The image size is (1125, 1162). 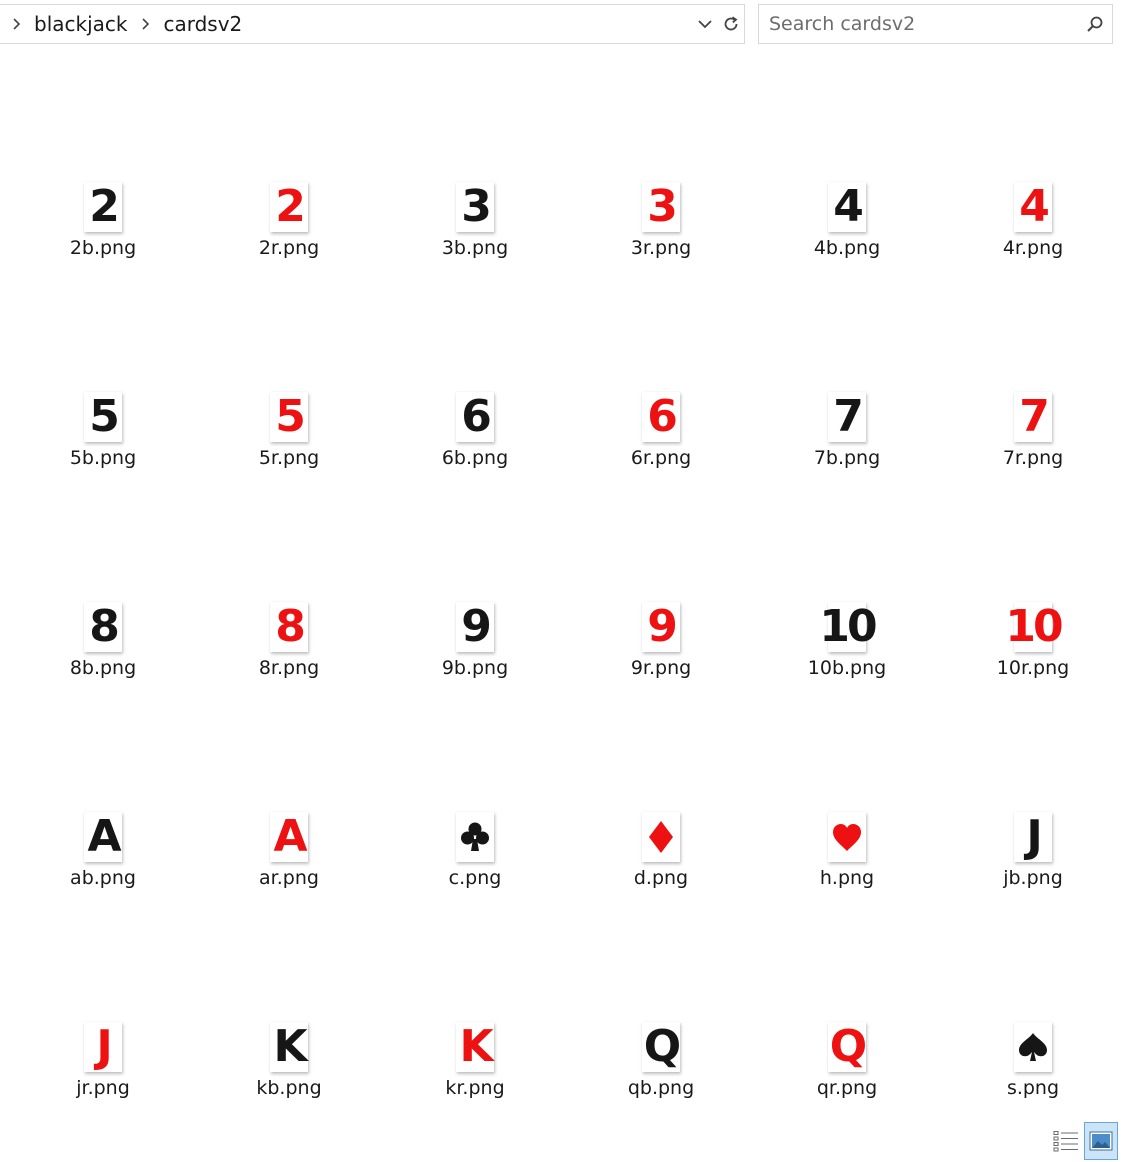 I want to click on file-thumbnail: 2, so click(x=103, y=207).